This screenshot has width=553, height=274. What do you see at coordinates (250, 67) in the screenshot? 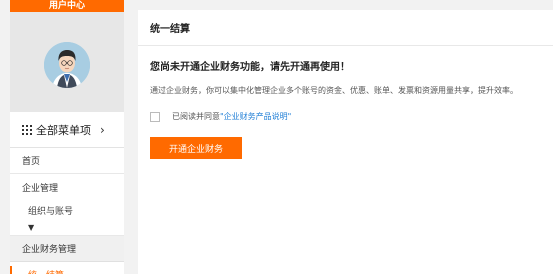
I see `notice-heading: 您尚未开通企业财务功能，请先开通再使用！` at bounding box center [250, 67].